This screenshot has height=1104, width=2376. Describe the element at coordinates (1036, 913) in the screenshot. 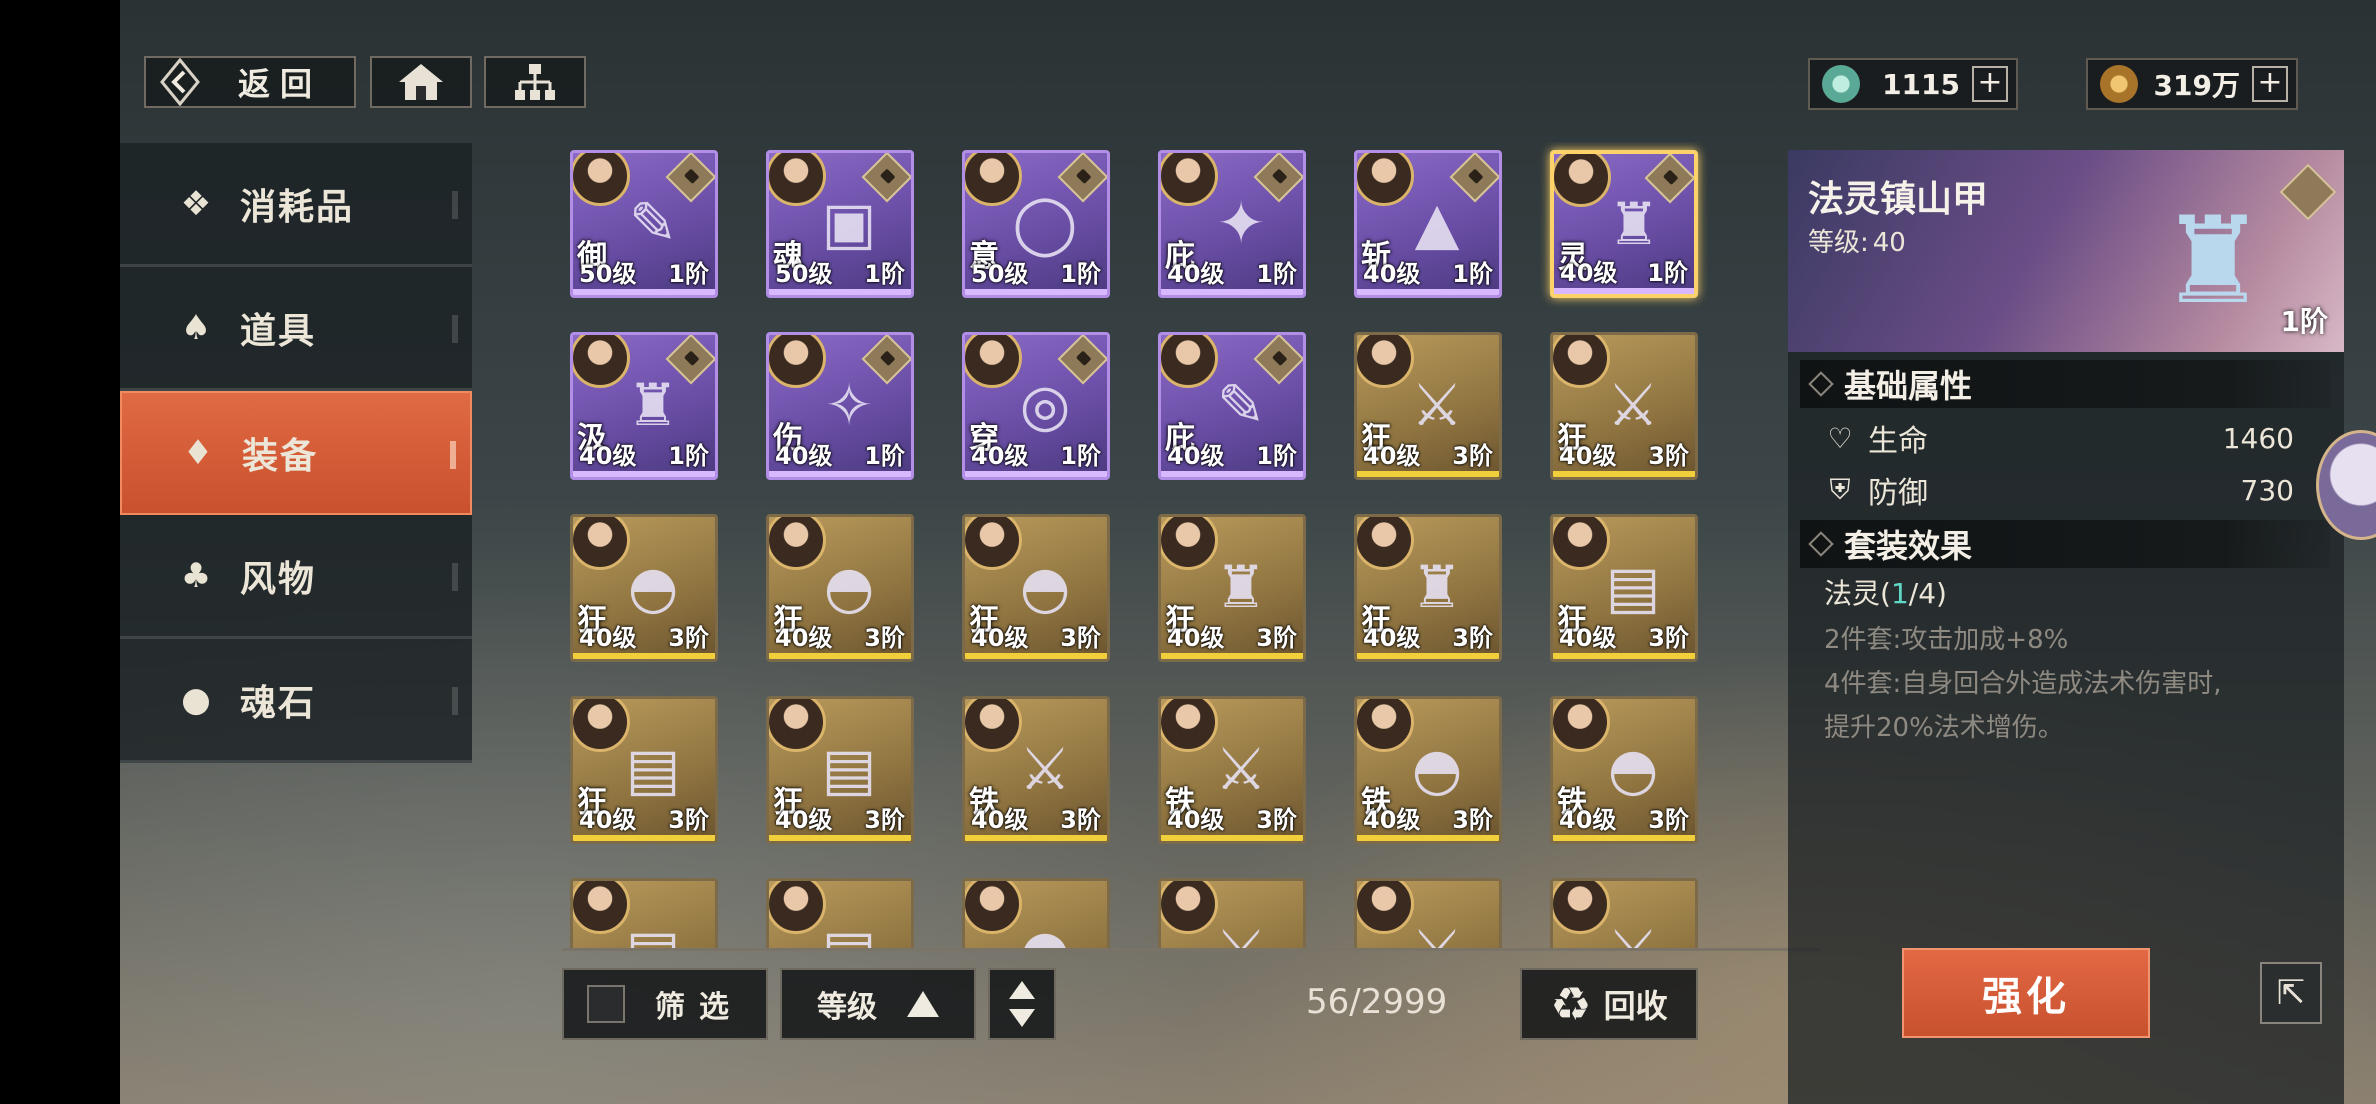

I see `equipment-slot: ◓` at that location.